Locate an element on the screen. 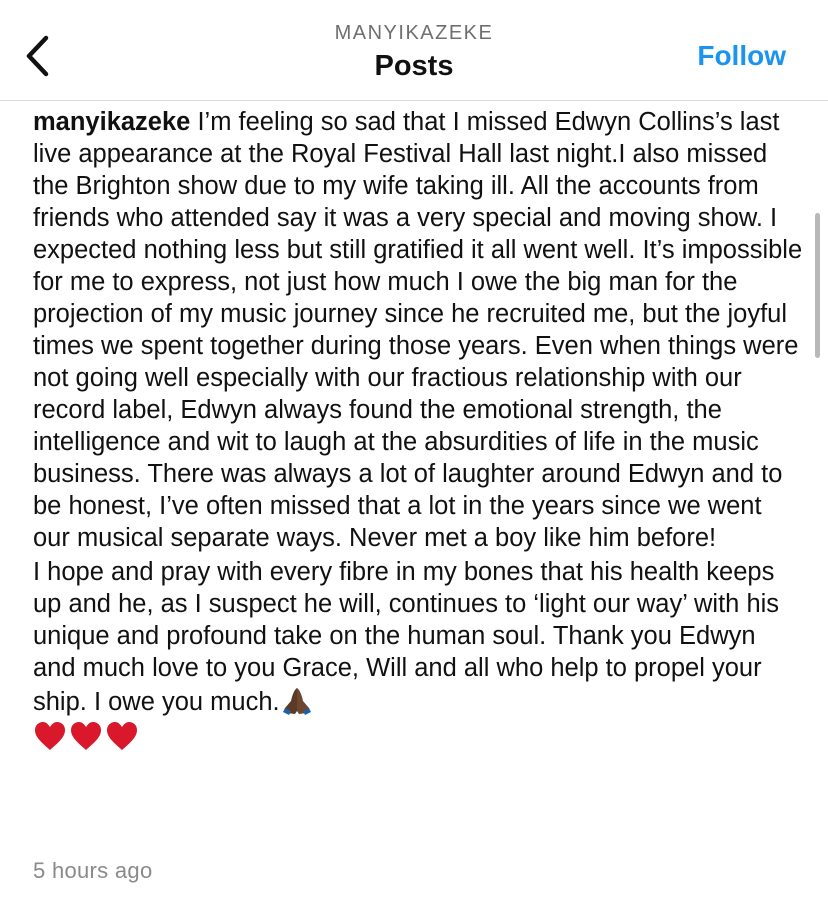 The width and height of the screenshot is (828, 907). folded-hands-icon is located at coordinates (296, 701).